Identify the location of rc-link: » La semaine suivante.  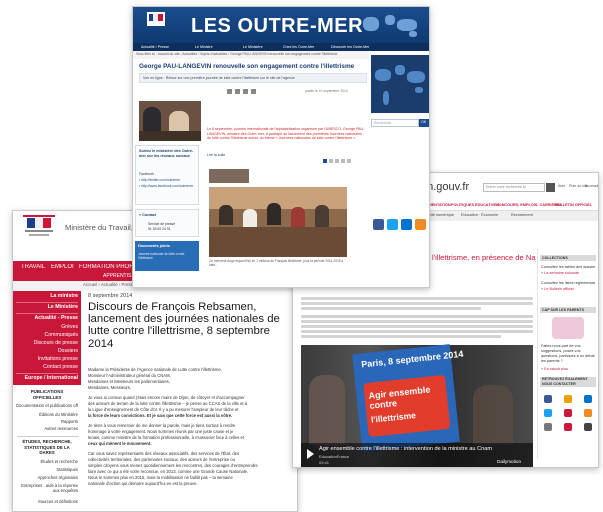
(568, 273).